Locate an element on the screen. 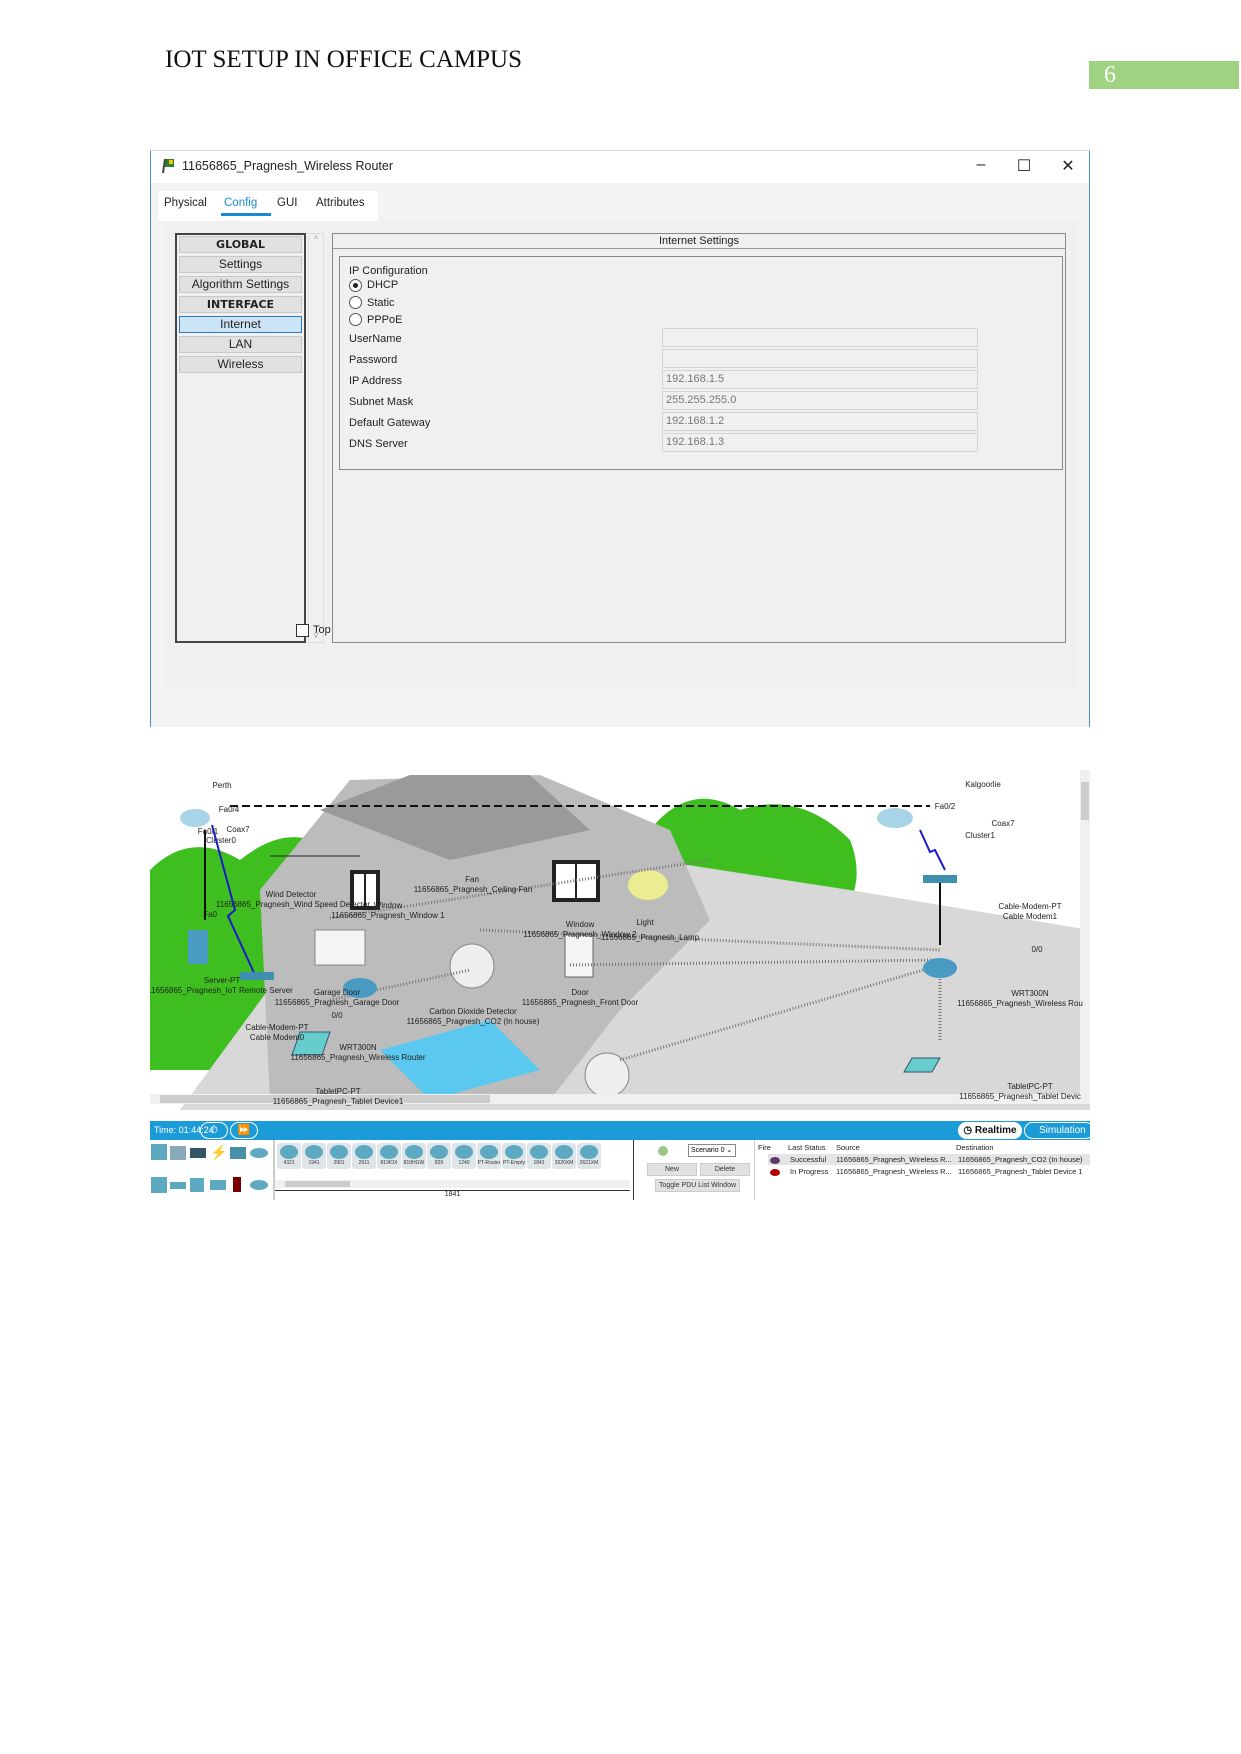 The height and width of the screenshot is (1754, 1241). scenario-info-icon is located at coordinates (663, 1151).